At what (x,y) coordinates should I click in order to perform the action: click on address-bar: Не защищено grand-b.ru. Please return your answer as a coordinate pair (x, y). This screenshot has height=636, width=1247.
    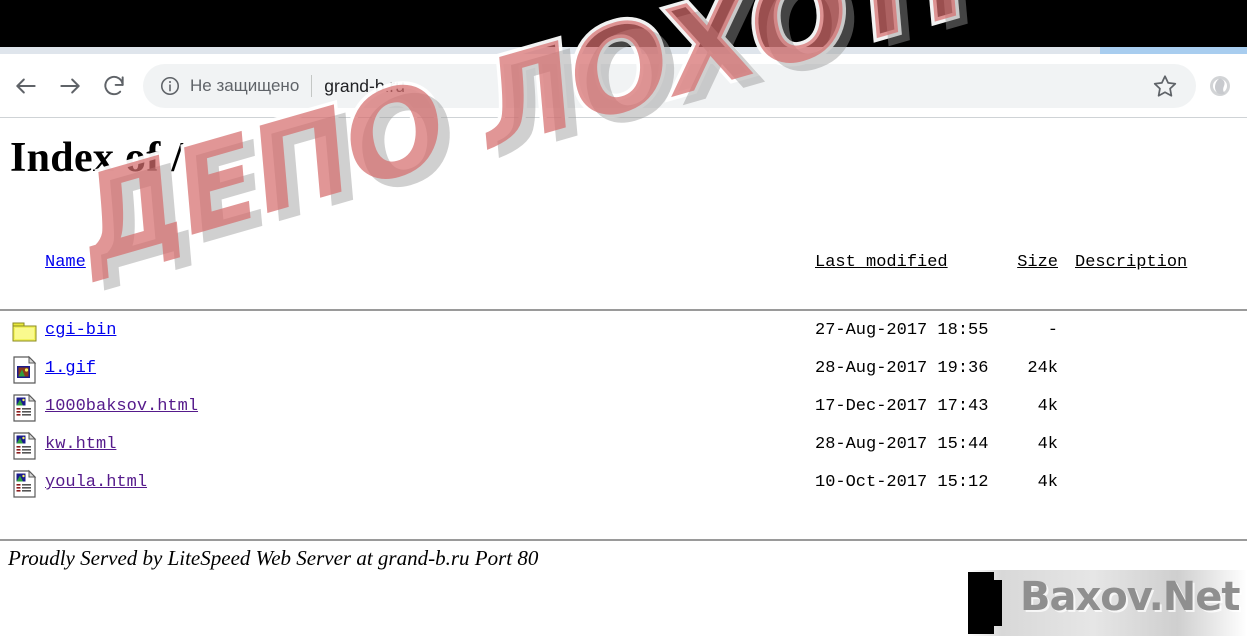
    Looking at the image, I should click on (669, 86).